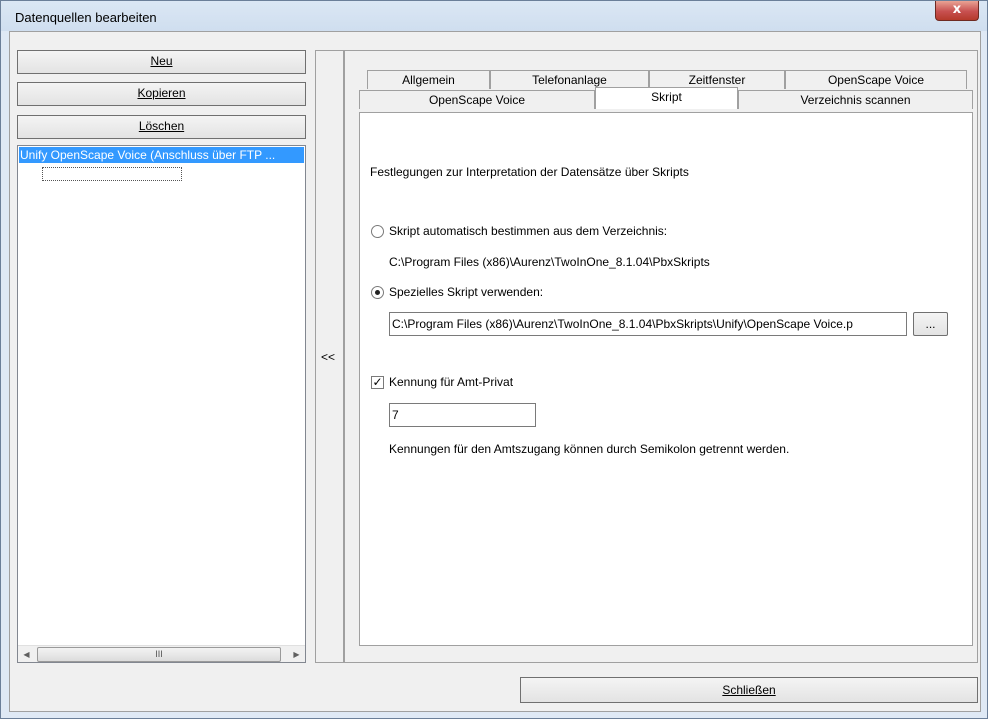 This screenshot has width=988, height=719. What do you see at coordinates (159, 654) in the screenshot?
I see `scroll-thumb: III` at bounding box center [159, 654].